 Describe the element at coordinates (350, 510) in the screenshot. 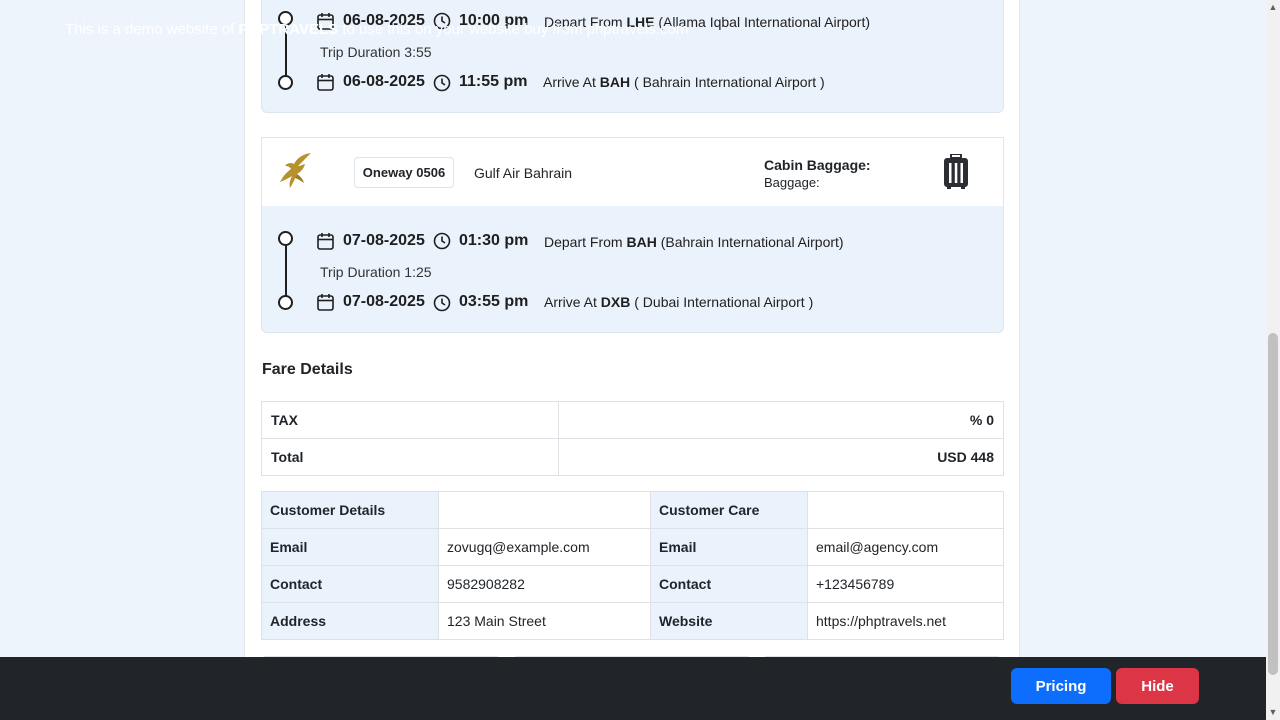

I see `customer-details-header: Customer Details` at that location.